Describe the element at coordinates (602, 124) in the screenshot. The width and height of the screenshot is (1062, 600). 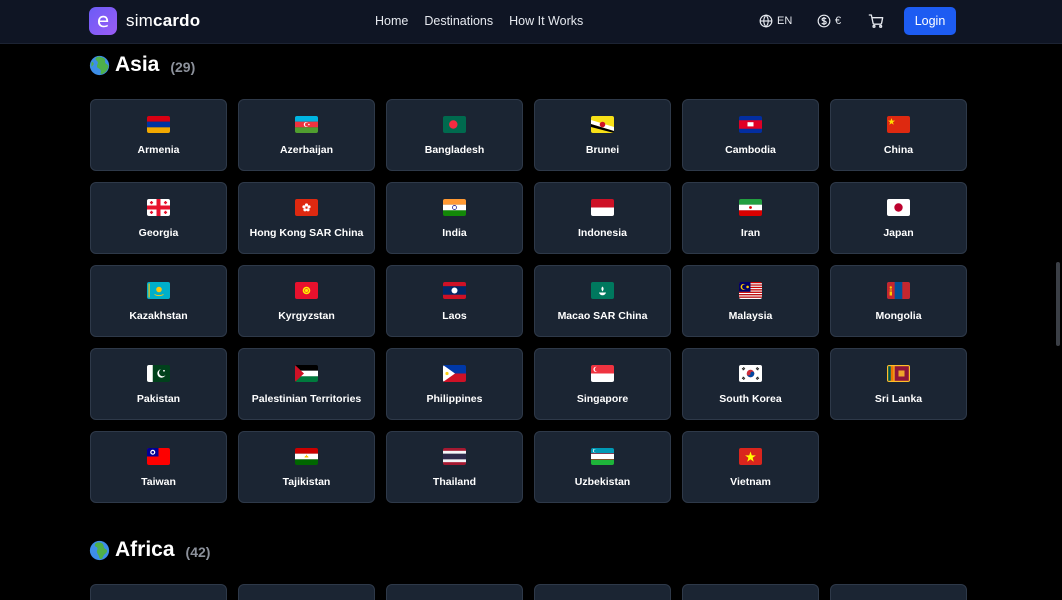
I see `flag-bn-icon` at that location.